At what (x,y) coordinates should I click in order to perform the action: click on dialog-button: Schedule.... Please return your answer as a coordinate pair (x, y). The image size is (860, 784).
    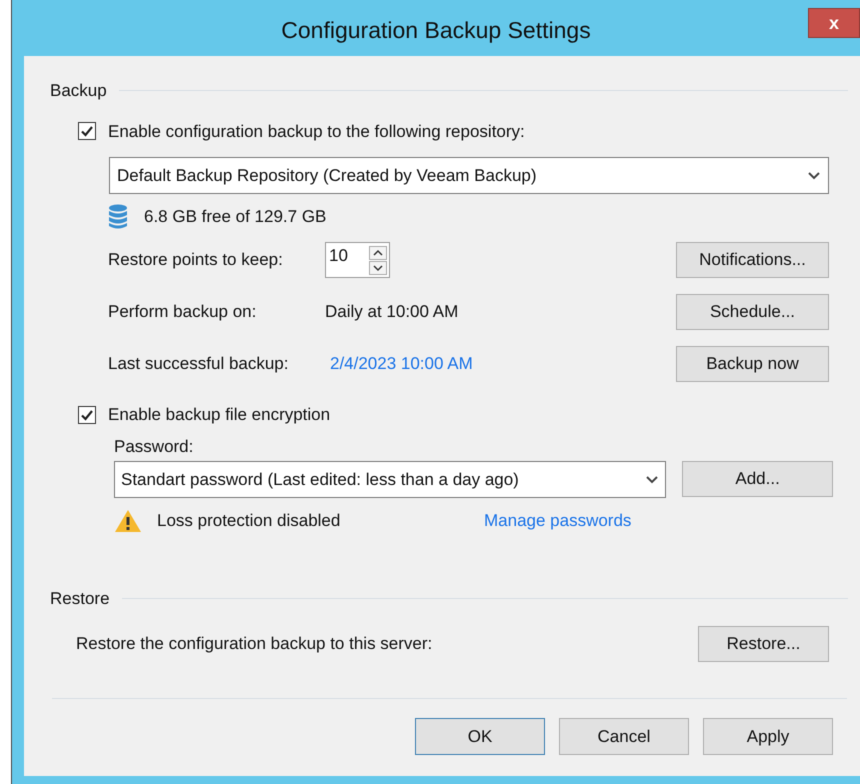
    Looking at the image, I should click on (752, 312).